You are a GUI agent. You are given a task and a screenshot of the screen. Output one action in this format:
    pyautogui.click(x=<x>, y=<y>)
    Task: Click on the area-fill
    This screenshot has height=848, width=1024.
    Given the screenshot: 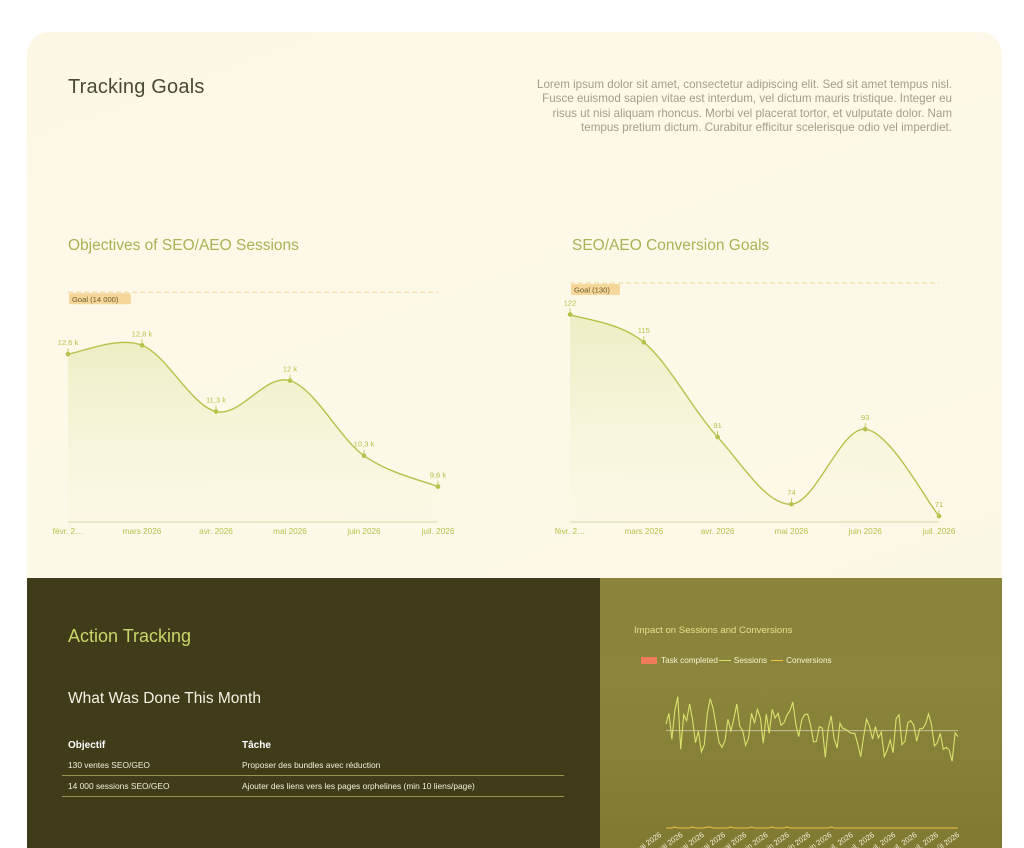 What is the action you would take?
    pyautogui.click(x=253, y=432)
    